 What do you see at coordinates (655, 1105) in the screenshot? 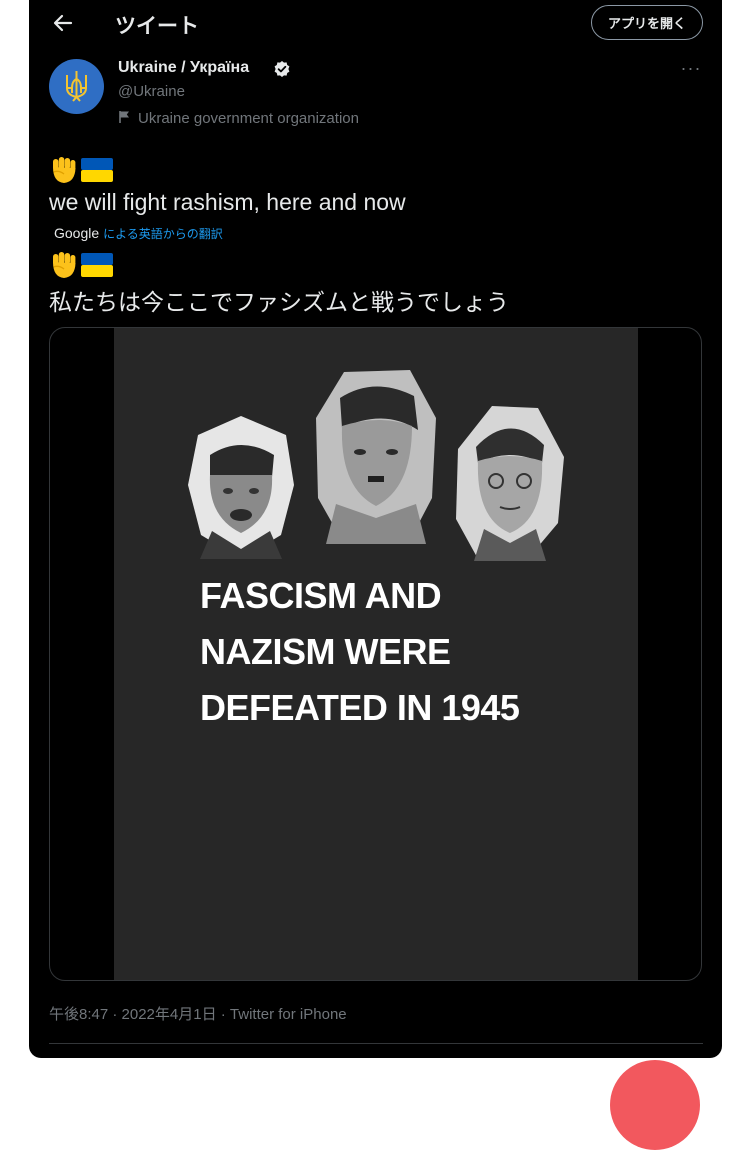
I see `floating-action-button` at bounding box center [655, 1105].